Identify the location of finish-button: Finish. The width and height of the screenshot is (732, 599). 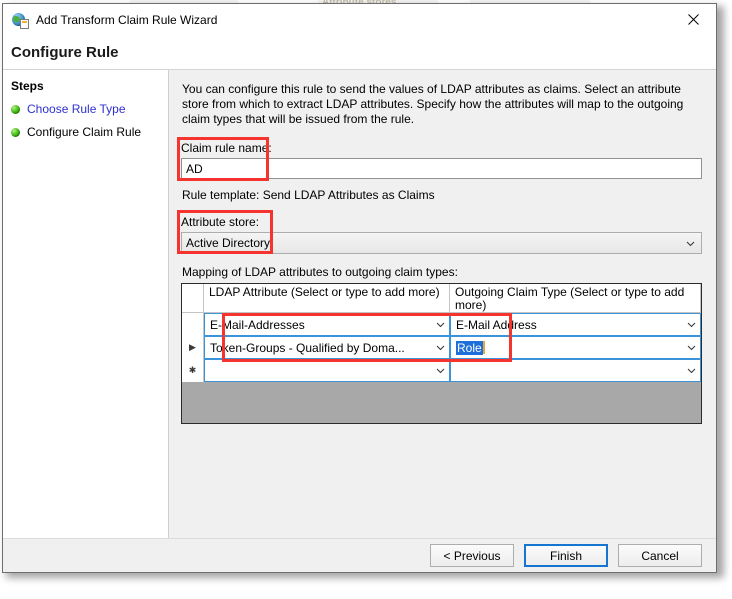
(566, 555).